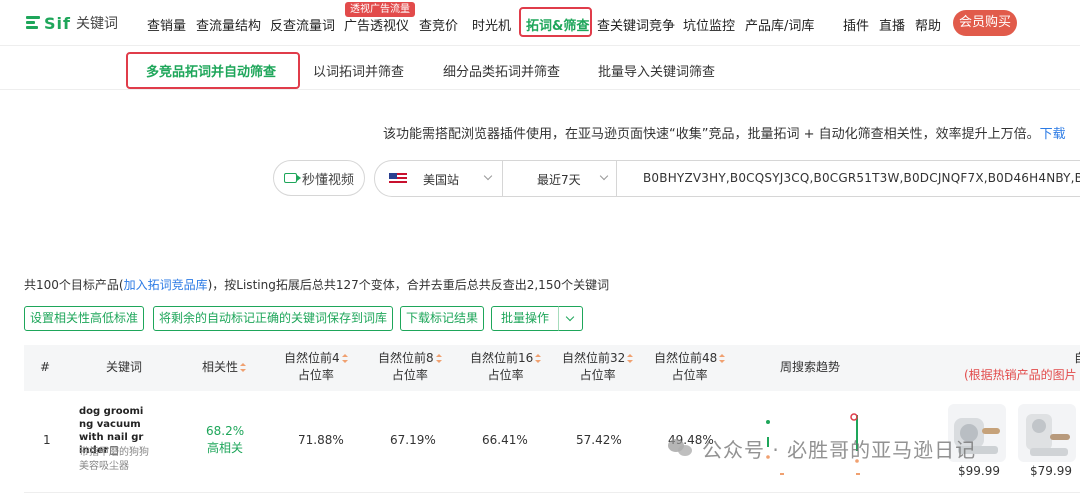  Describe the element at coordinates (47, 440) in the screenshot. I see `row-index: 1` at that location.